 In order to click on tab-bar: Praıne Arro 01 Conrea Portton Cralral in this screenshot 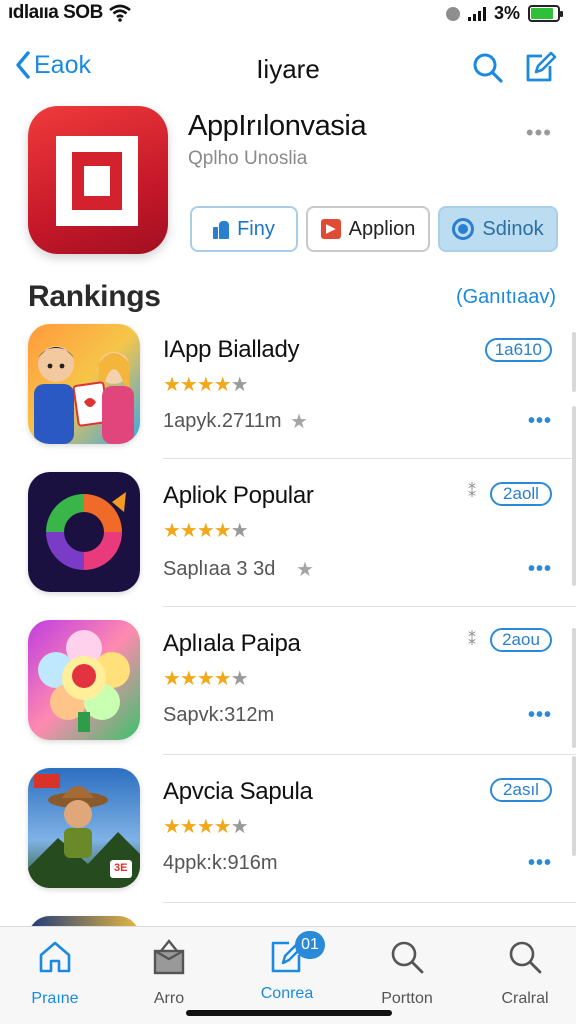, I will do `click(288, 975)`.